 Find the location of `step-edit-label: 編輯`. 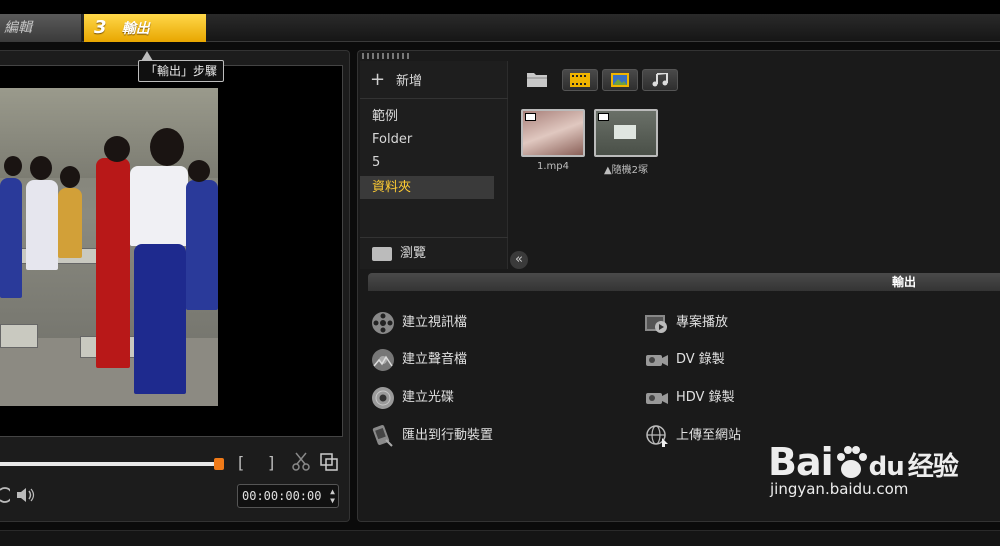

step-edit-label: 編輯 is located at coordinates (18, 28).